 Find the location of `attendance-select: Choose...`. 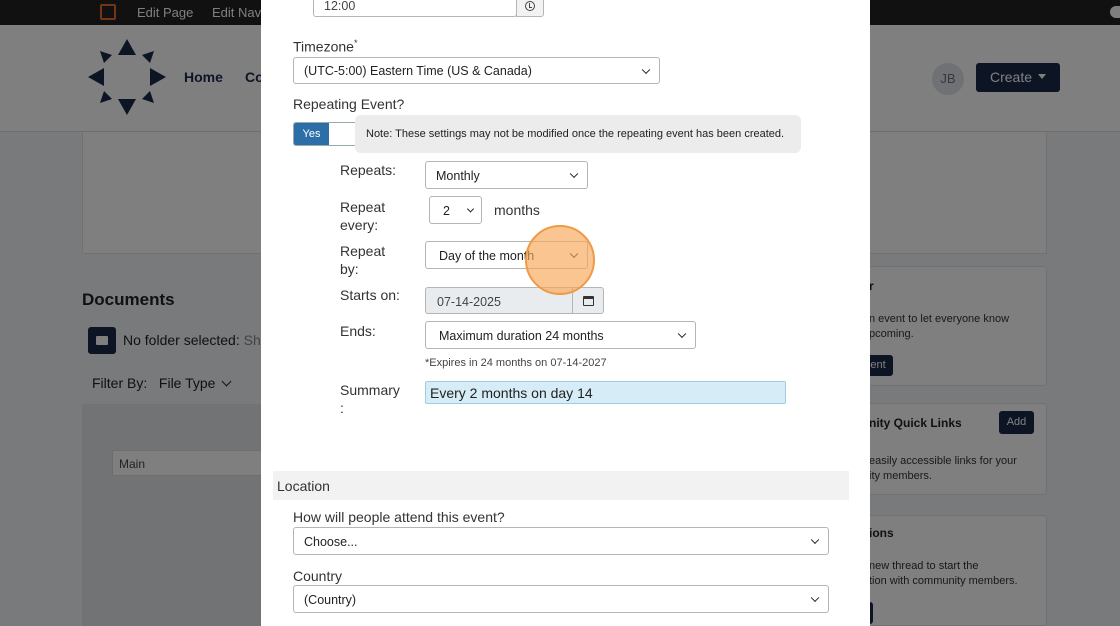

attendance-select: Choose... is located at coordinates (561, 541).